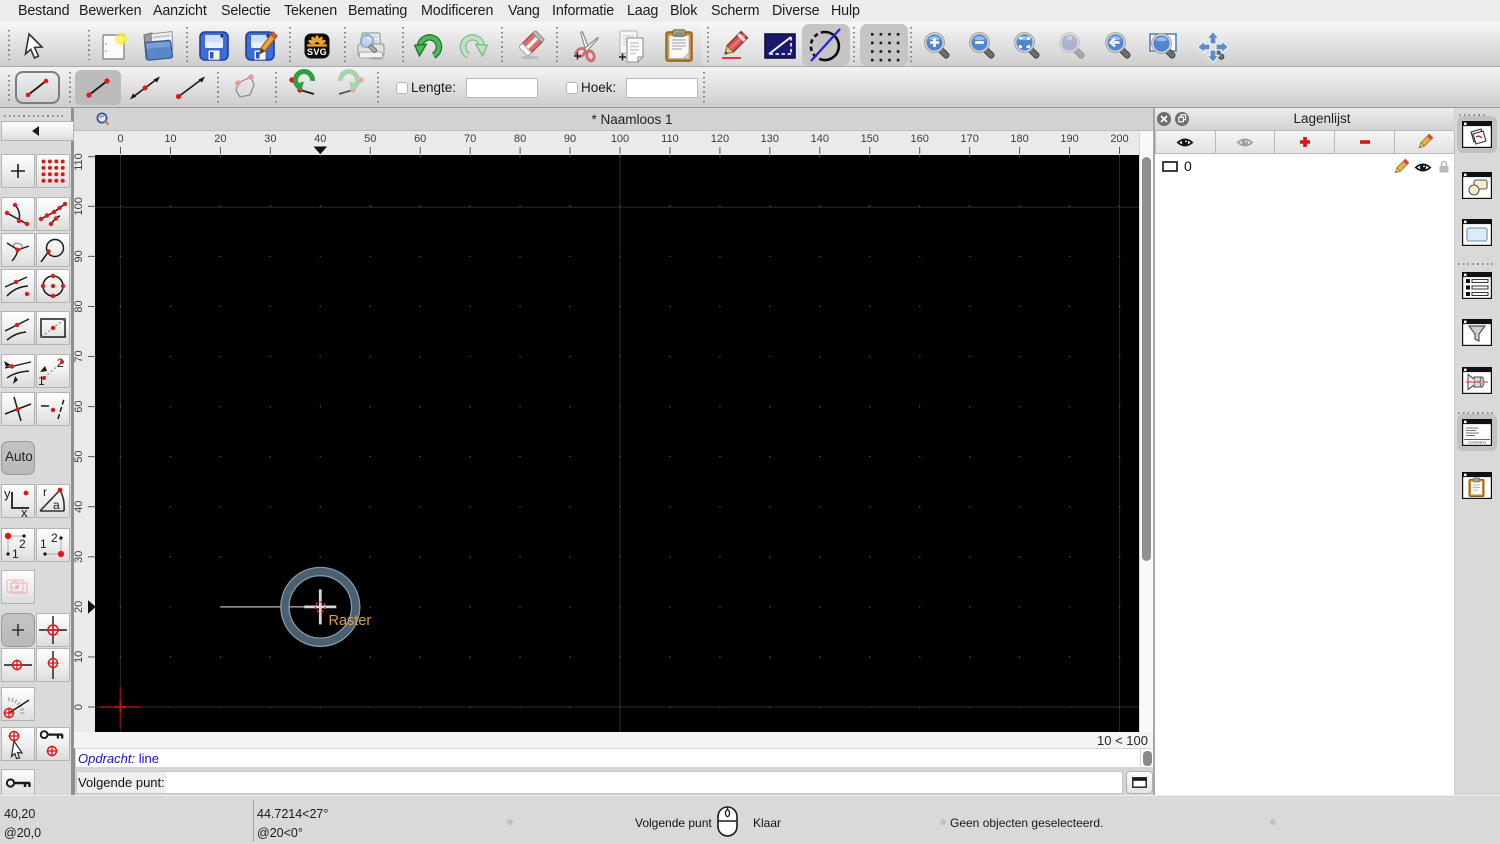  What do you see at coordinates (350, 621) in the screenshot?
I see `svg-text: Raster` at bounding box center [350, 621].